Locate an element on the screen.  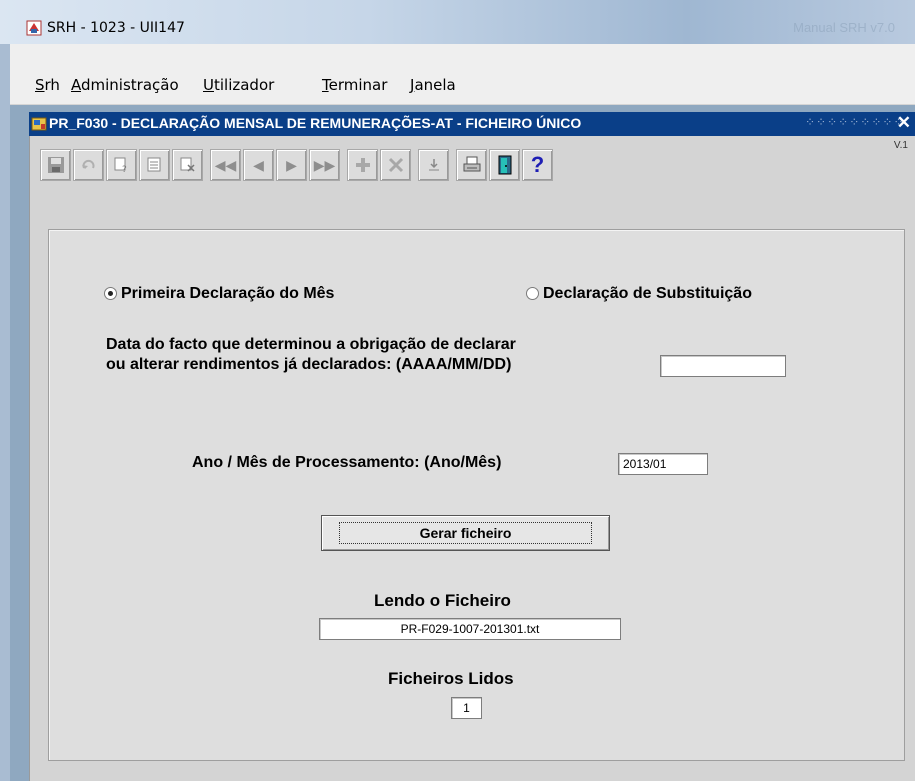
first-record-icon: ◀◀ is located at coordinates (225, 165).